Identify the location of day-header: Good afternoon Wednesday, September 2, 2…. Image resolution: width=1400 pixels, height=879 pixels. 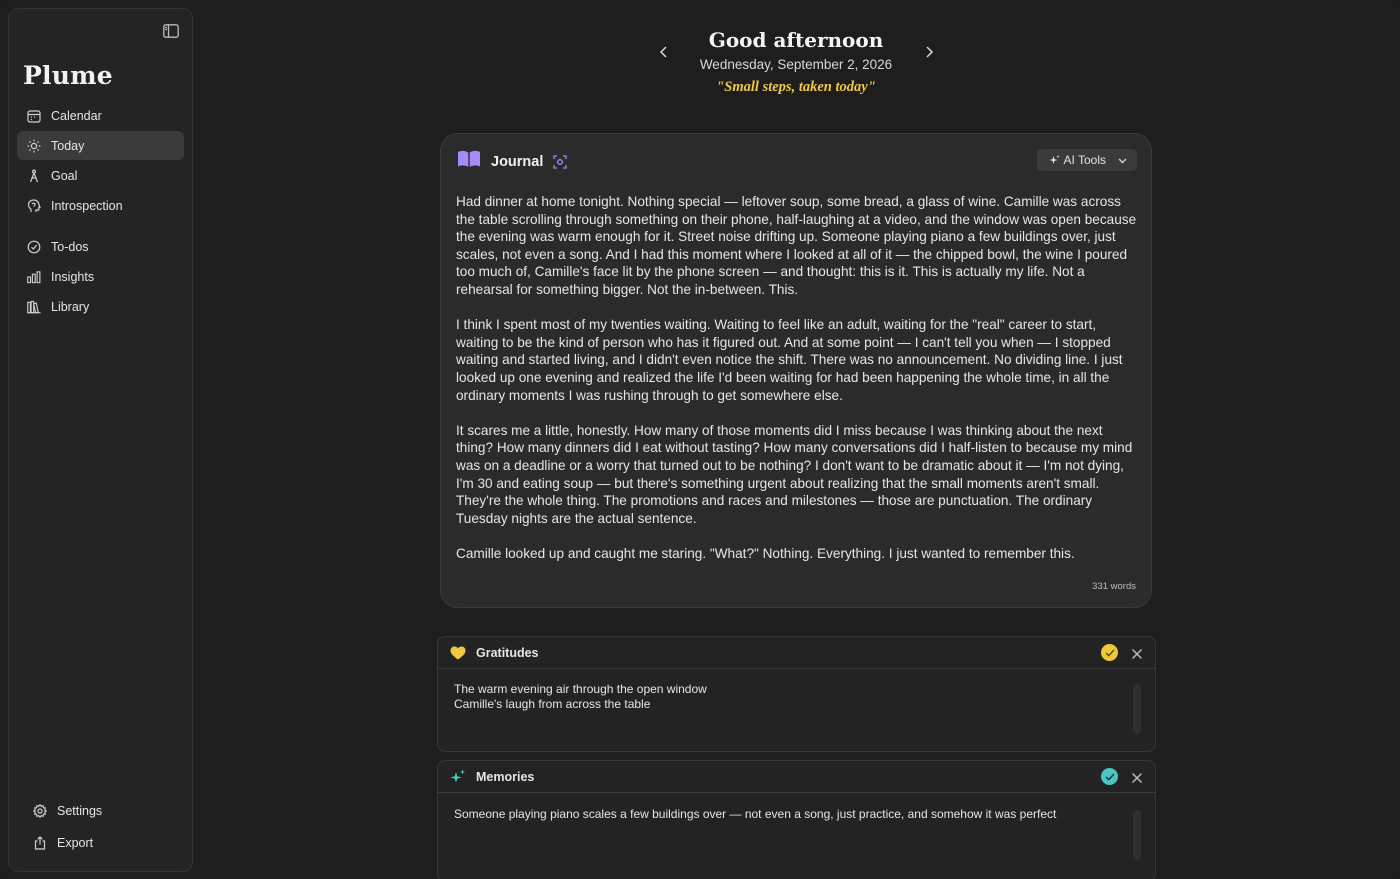
(796, 62).